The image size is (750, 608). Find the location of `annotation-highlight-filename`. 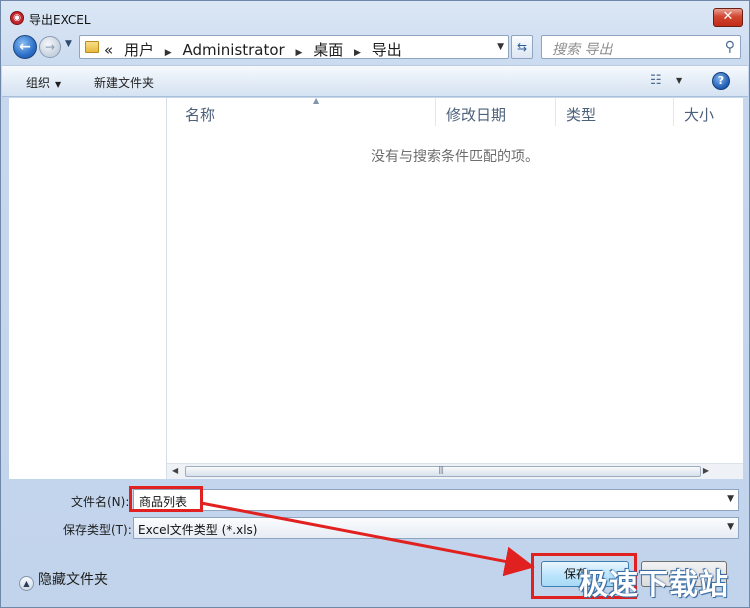

annotation-highlight-filename is located at coordinates (166, 499).